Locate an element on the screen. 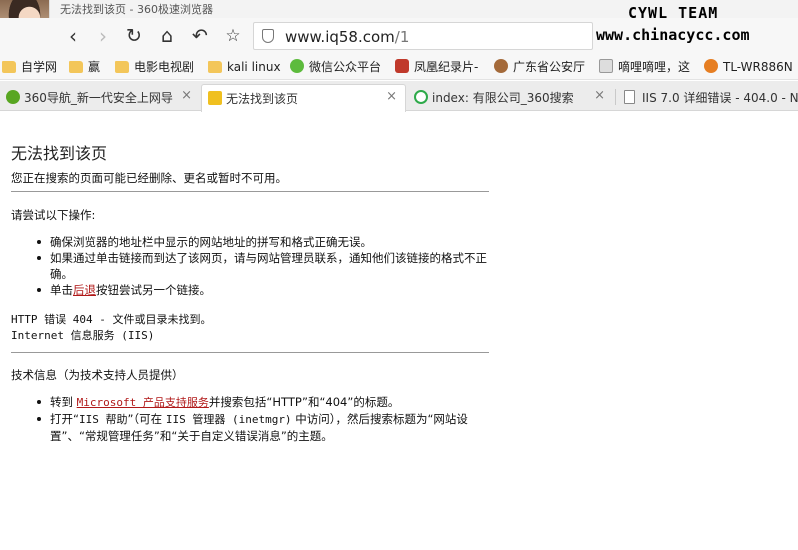 Image resolution: width=798 pixels, height=550 pixels. bookmark-label: 广东省公安厅 is located at coordinates (549, 67).